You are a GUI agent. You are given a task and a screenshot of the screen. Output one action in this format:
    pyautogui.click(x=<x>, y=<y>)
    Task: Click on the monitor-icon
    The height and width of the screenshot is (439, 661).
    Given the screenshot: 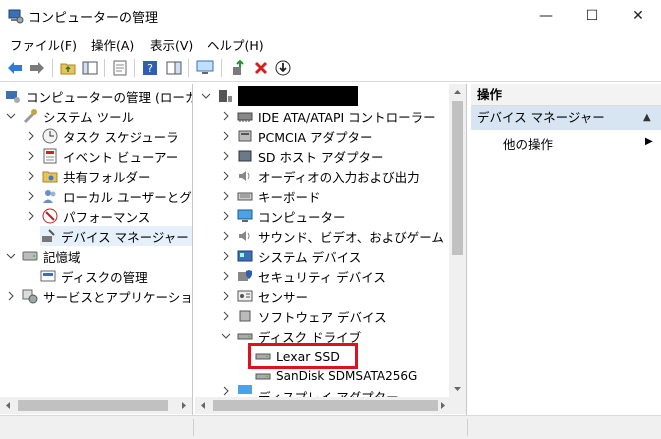 What is the action you would take?
    pyautogui.click(x=205, y=68)
    